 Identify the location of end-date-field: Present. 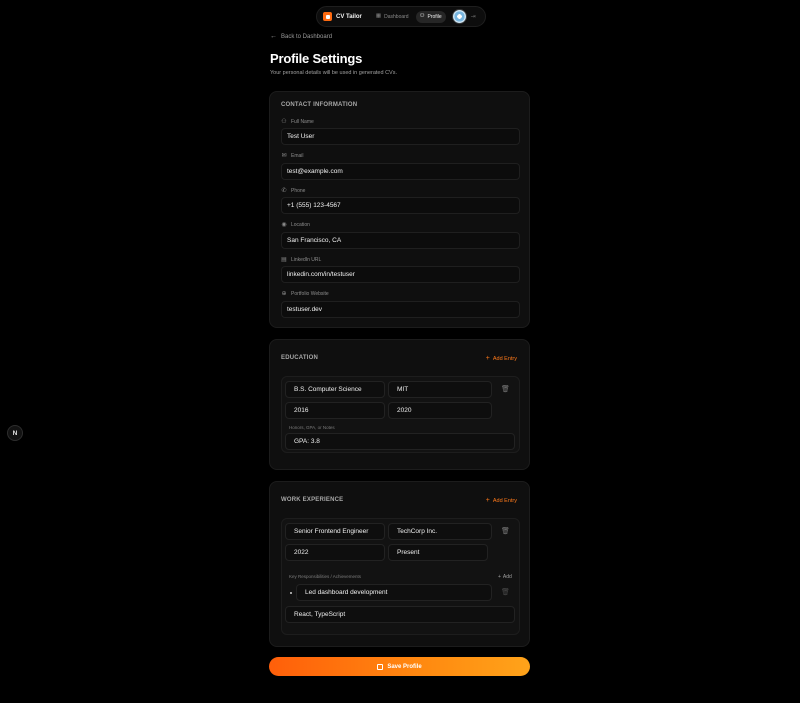
(438, 552).